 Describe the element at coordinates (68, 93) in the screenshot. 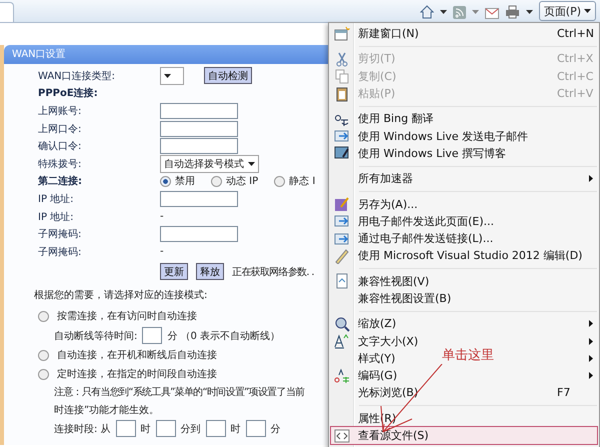

I see `field-label: PPPoE连接:` at that location.